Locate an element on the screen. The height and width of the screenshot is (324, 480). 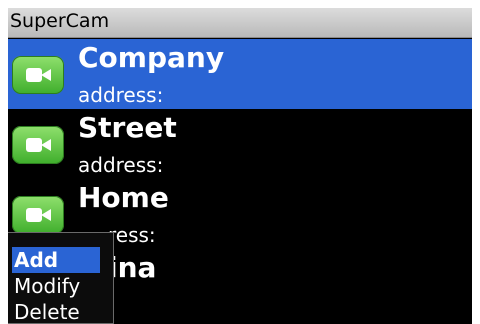
menu-item-add: Add is located at coordinates (56, 260).